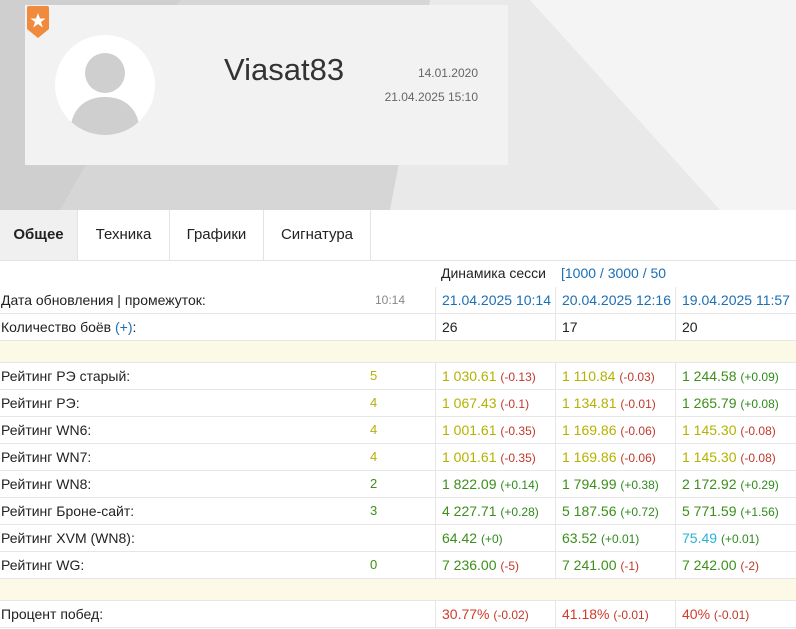 The height and width of the screenshot is (629, 796). Describe the element at coordinates (469, 565) in the screenshot. I see `rating-value: 7 236.00` at that location.